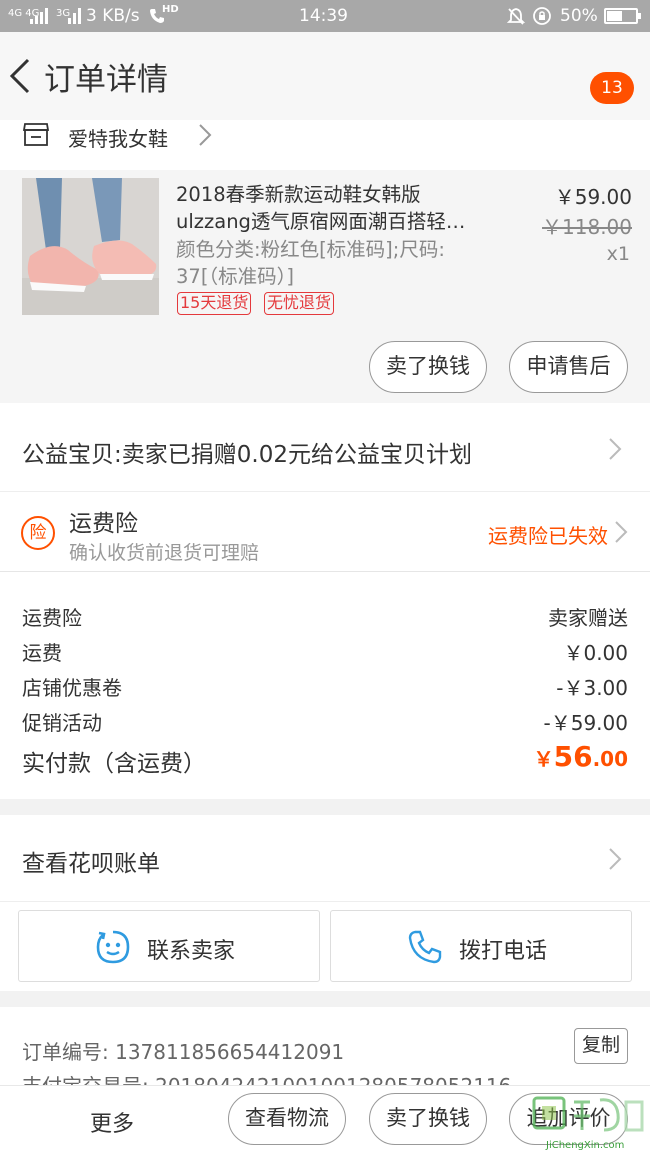  I want to click on product-title-line-1: 2018春季新款运动鞋女韩版, so click(298, 194).